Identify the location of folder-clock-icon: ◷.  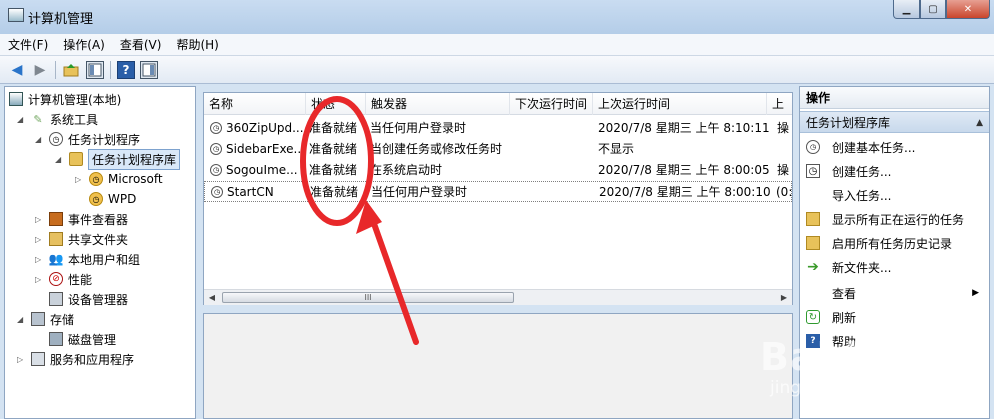
(96, 199).